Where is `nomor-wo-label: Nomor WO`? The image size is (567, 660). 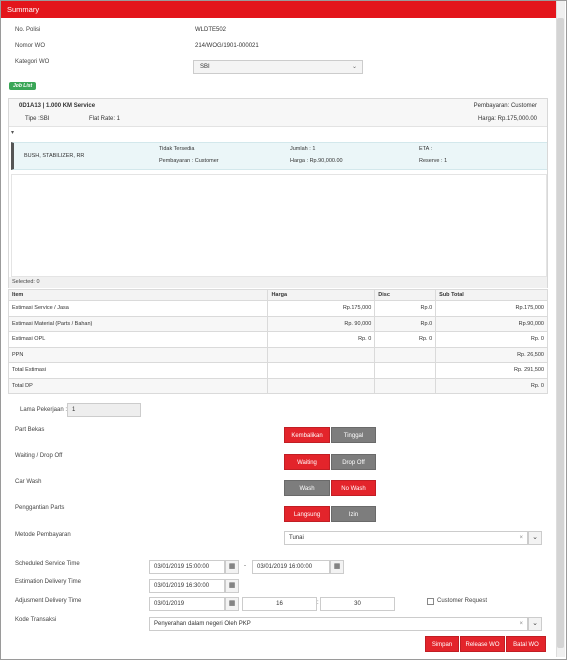
nomor-wo-label: Nomor WO is located at coordinates (30, 46).